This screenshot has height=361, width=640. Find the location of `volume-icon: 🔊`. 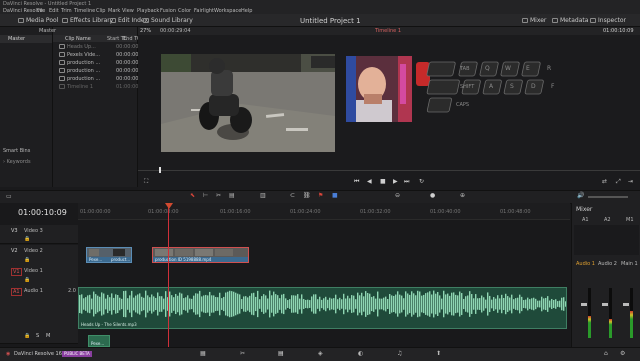

volume-icon: 🔊 is located at coordinates (580, 195).